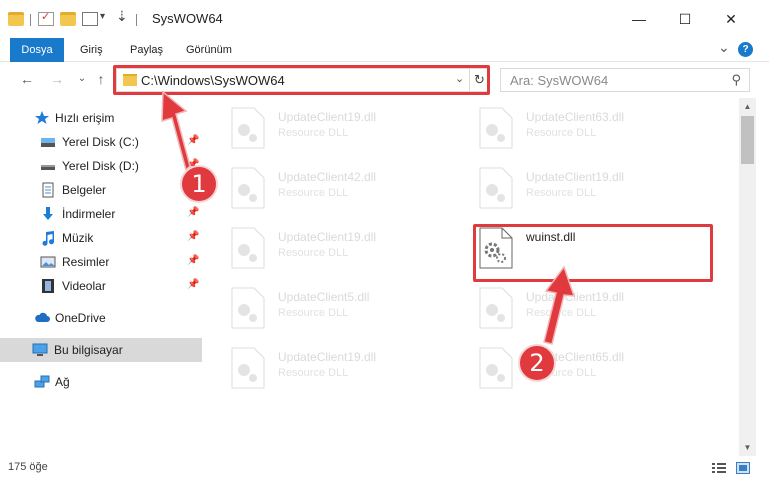 This screenshot has height=494, width=769. I want to click on sidebar-item-videos: Videolar 📌, so click(101, 286).